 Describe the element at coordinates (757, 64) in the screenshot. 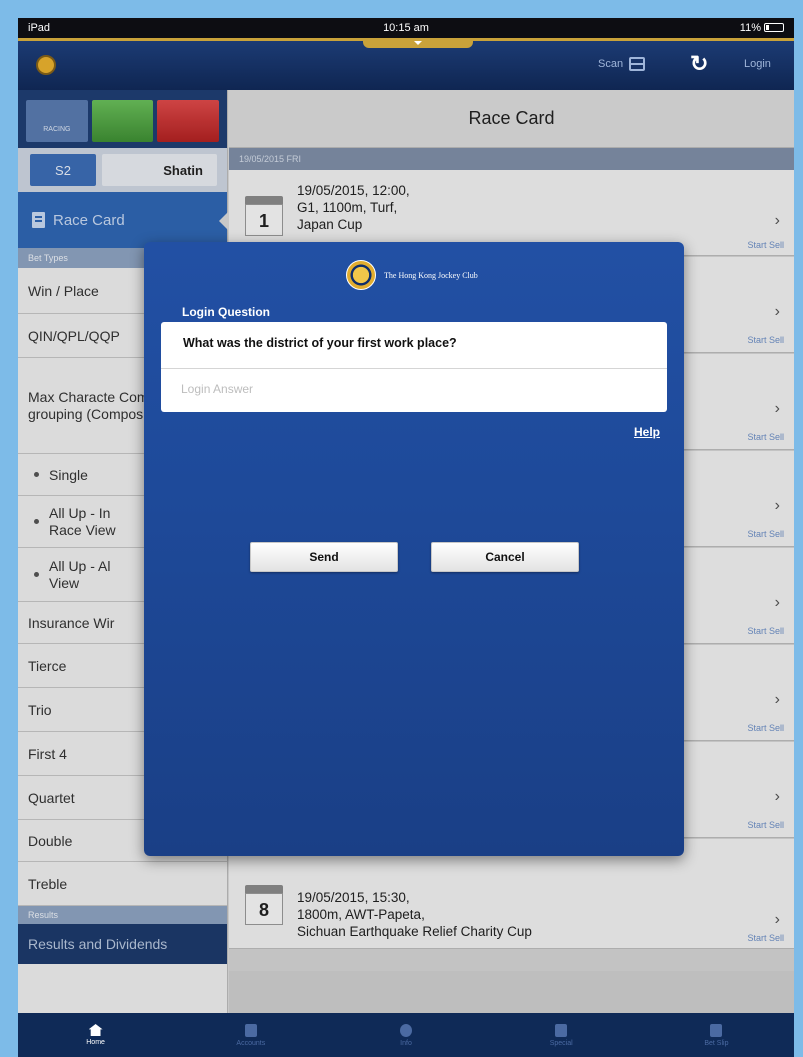

I see `login-button: Login` at that location.